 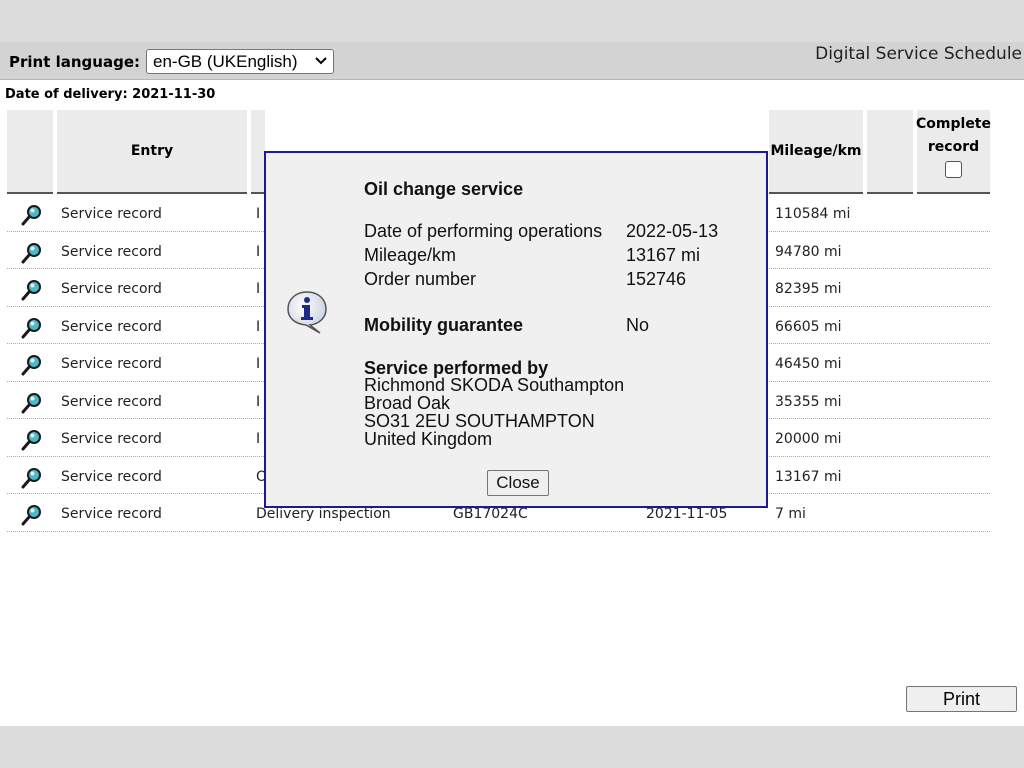 I want to click on mileage-cell: 110584 mi, so click(x=813, y=214).